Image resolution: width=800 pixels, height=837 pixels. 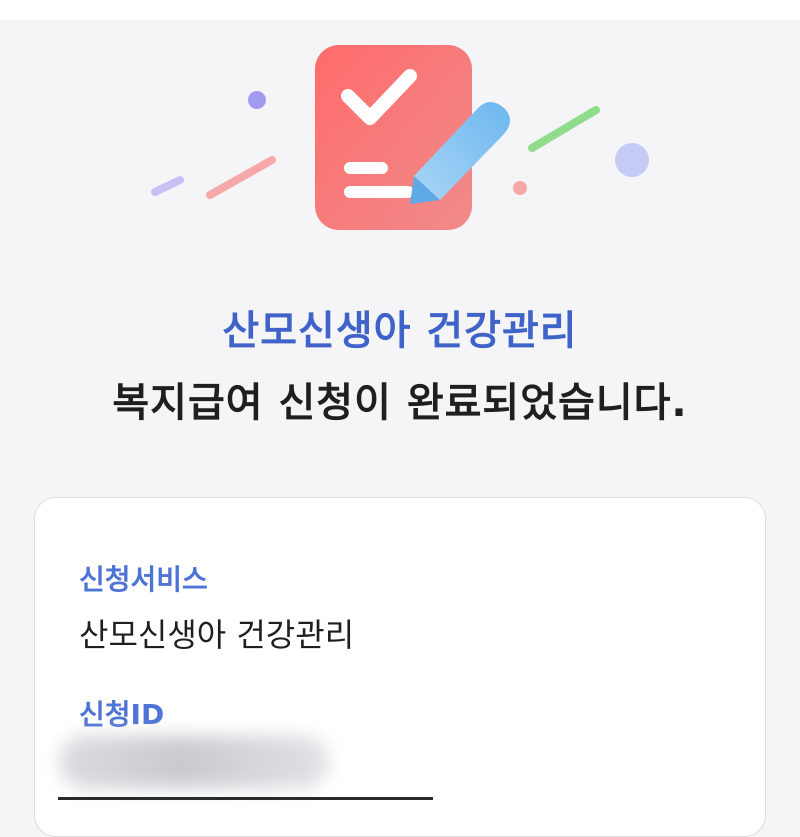 I want to click on application-id-label: 신청ID, so click(x=122, y=714).